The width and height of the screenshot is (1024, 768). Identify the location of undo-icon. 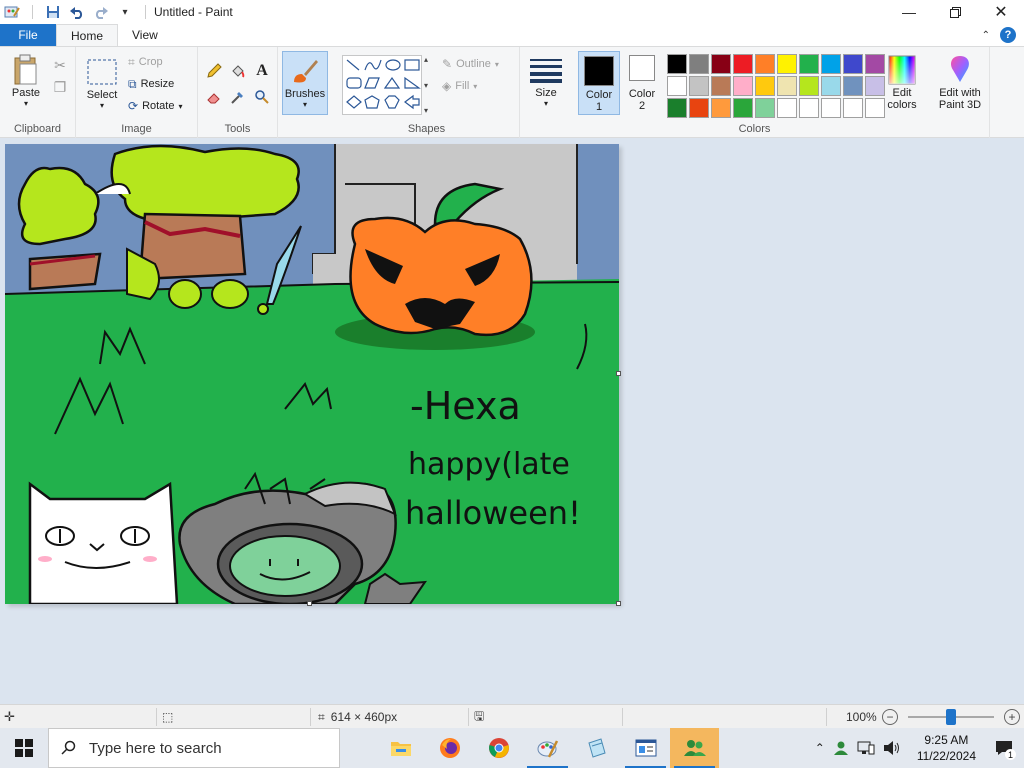
(77, 12).